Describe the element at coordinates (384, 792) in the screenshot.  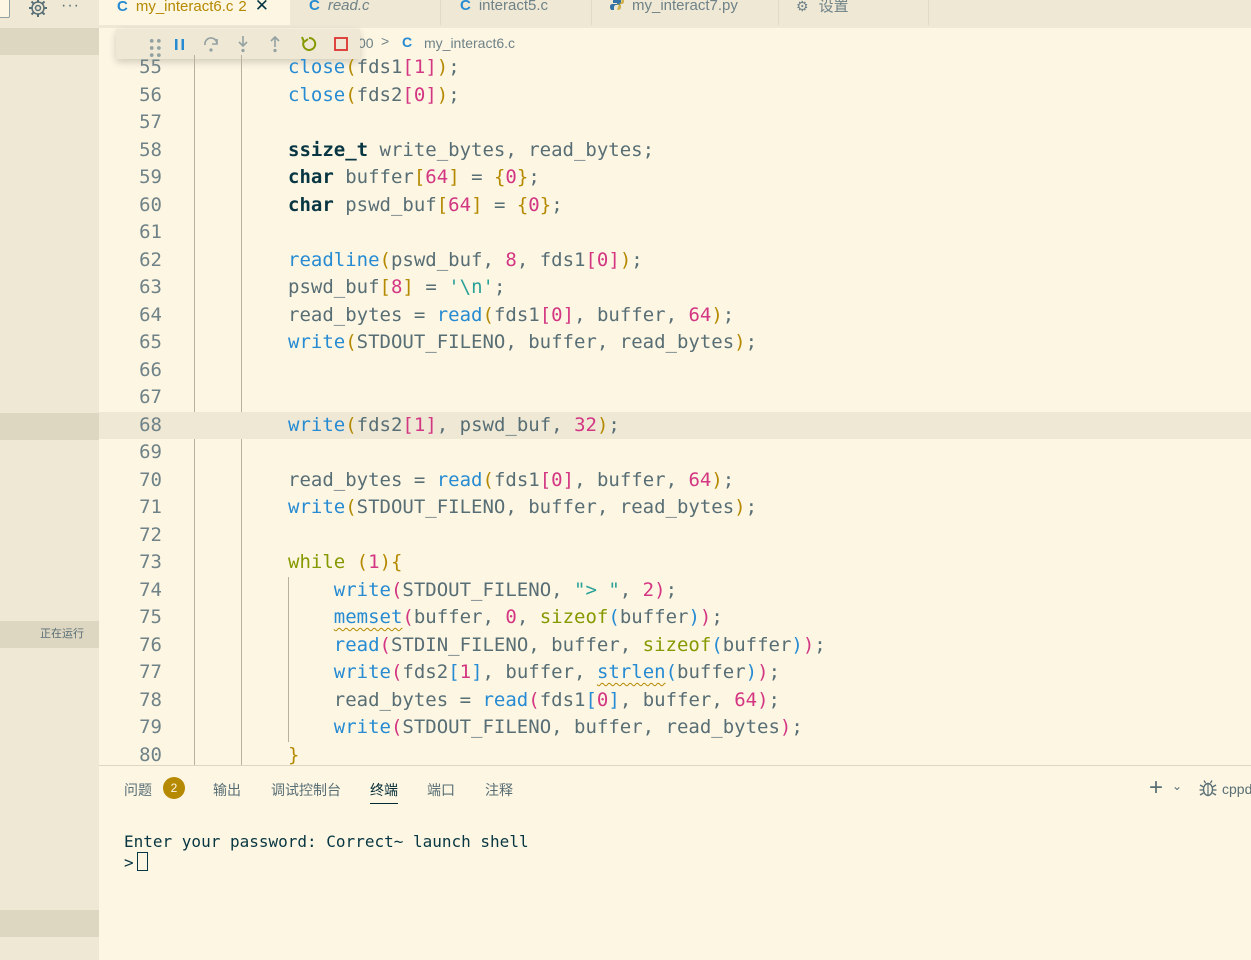
I see `tab-terminal: 终端` at that location.